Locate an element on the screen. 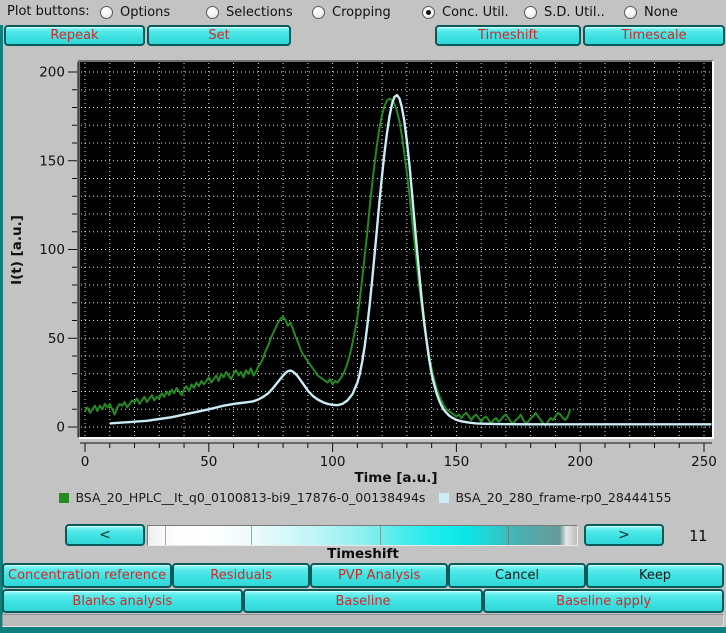  residuals-button: Residuals is located at coordinates (241, 575).